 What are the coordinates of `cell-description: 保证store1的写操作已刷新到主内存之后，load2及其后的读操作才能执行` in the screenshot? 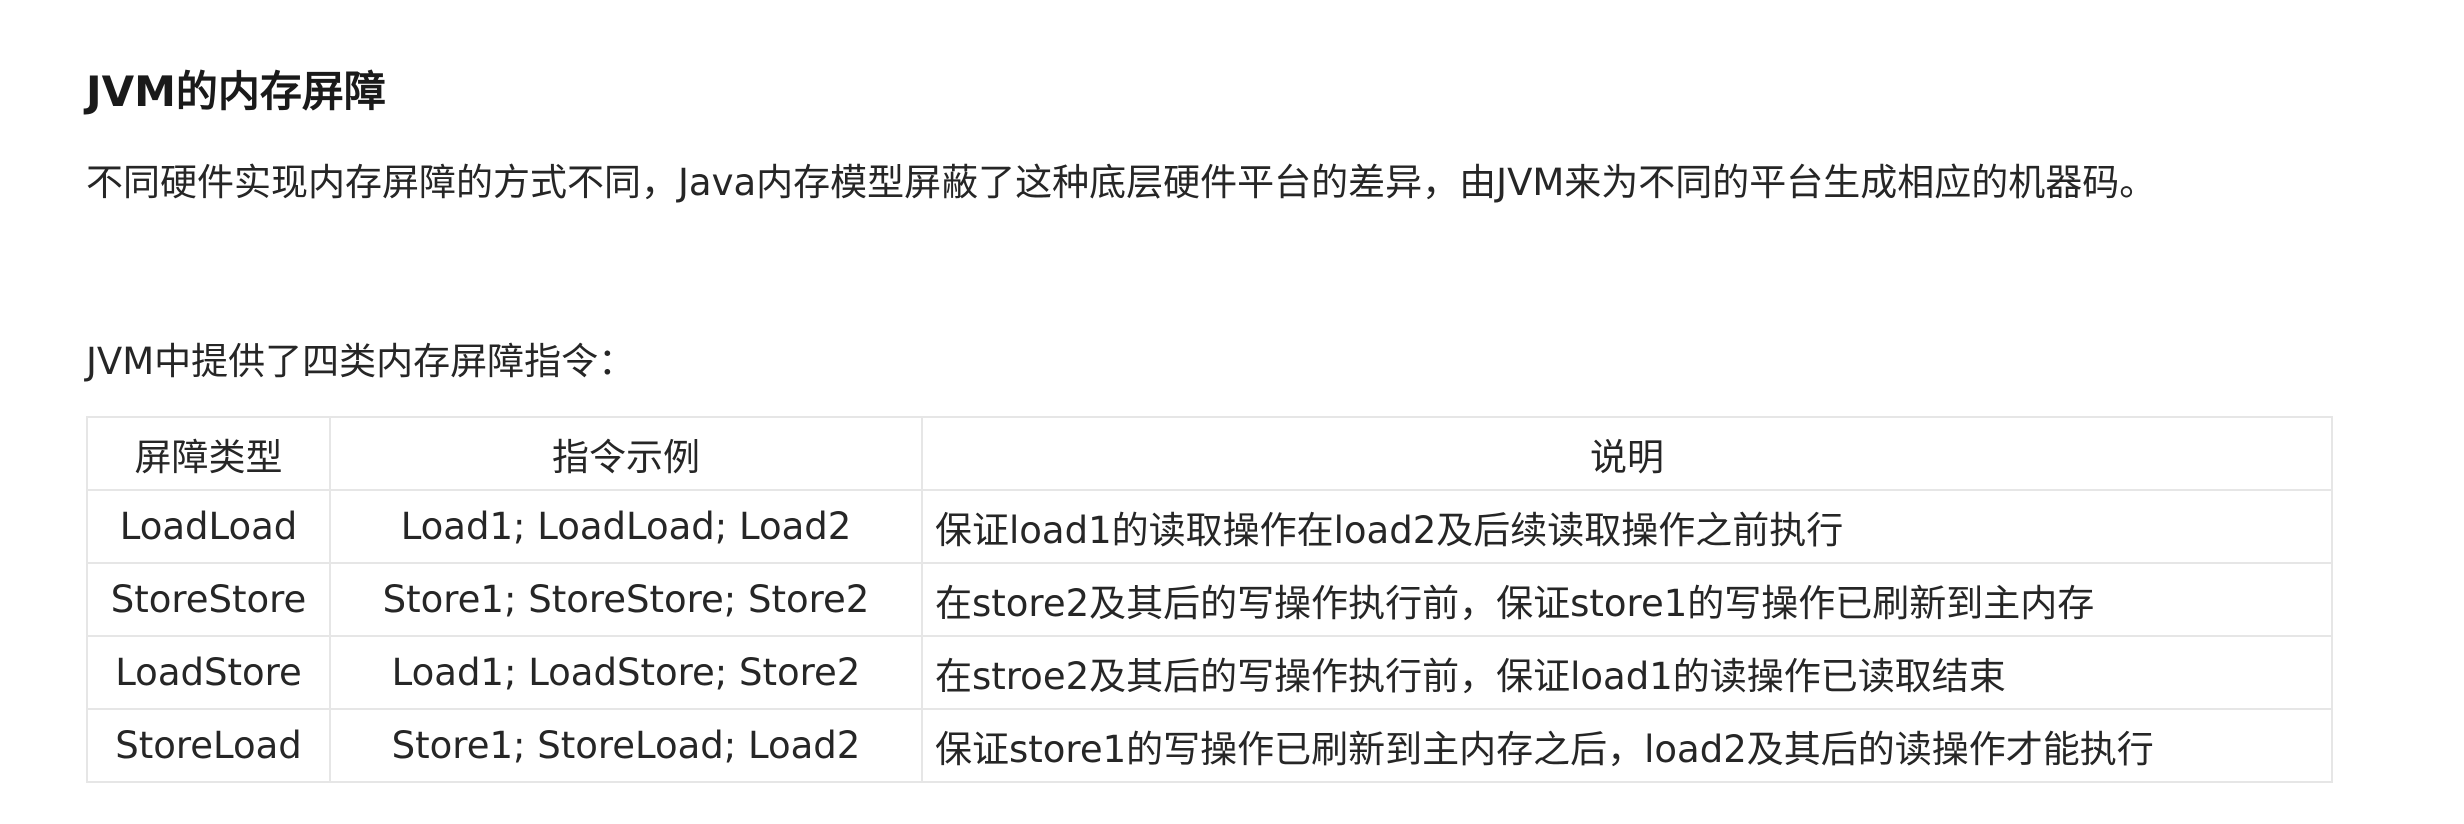 It's located at (1627, 745).